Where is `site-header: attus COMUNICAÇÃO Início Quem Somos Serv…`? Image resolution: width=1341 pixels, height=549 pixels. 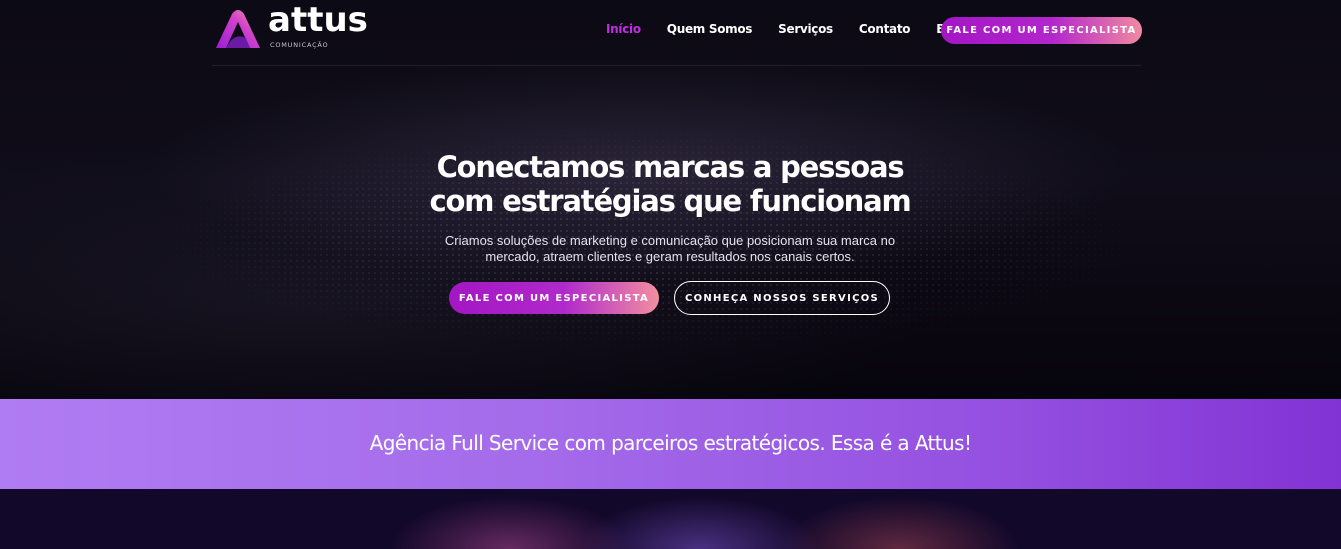 site-header: attus COMUNICAÇÃO Início Quem Somos Serv… is located at coordinates (677, 33).